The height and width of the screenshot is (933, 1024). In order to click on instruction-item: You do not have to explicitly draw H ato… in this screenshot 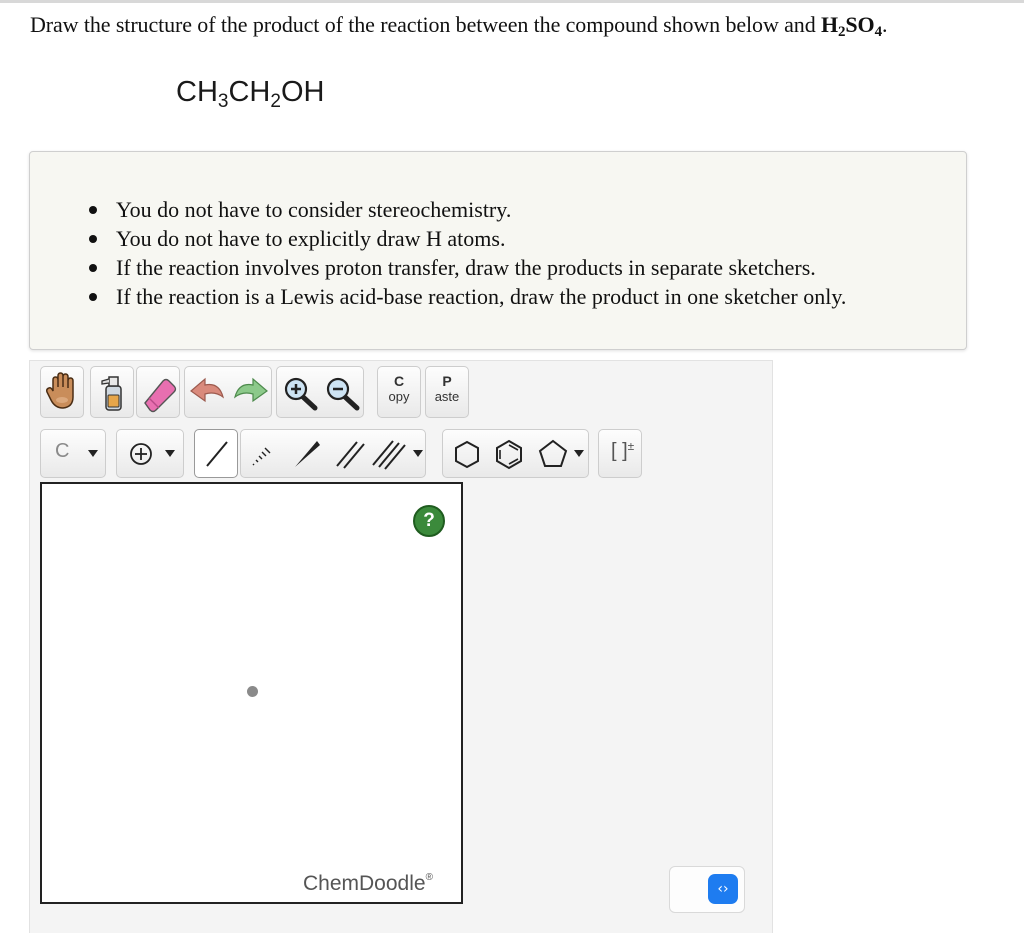, I will do `click(467, 238)`.